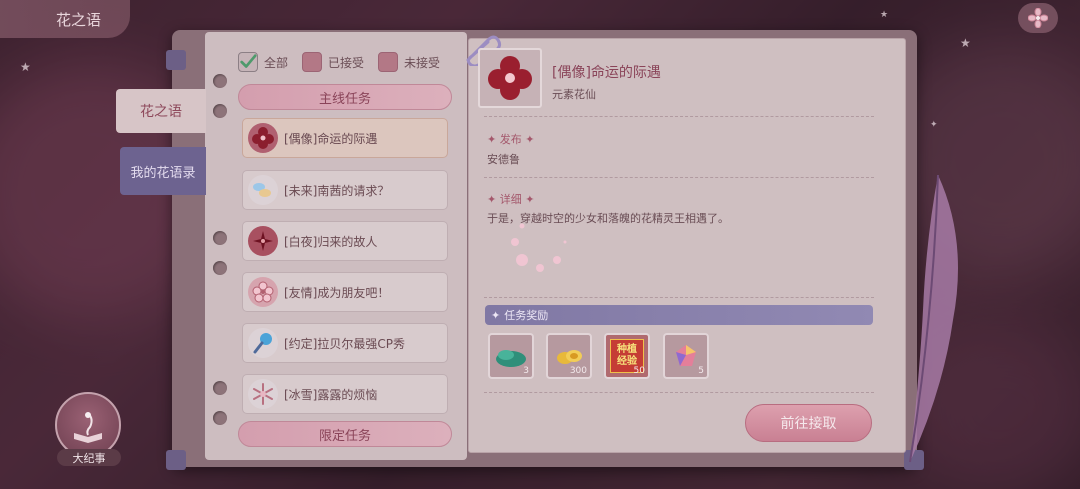 The height and width of the screenshot is (489, 1080). Describe the element at coordinates (511, 199) in the screenshot. I see `detail-label: ✦ 详细 ✦` at that location.